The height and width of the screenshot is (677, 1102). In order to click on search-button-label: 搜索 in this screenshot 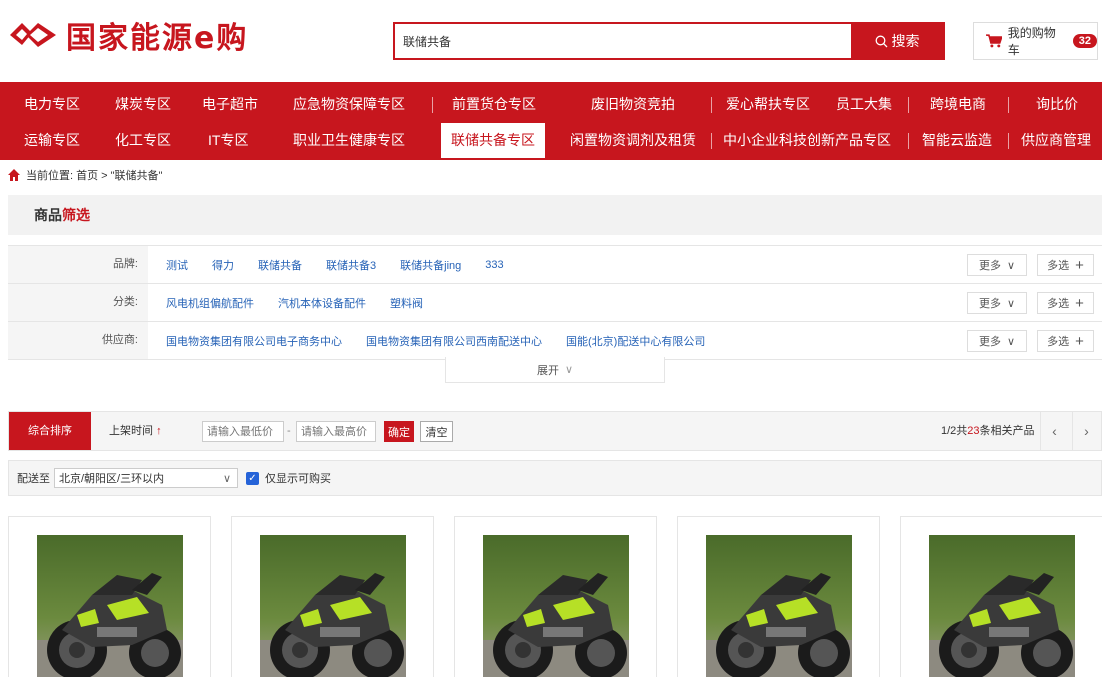, I will do `click(905, 41)`.